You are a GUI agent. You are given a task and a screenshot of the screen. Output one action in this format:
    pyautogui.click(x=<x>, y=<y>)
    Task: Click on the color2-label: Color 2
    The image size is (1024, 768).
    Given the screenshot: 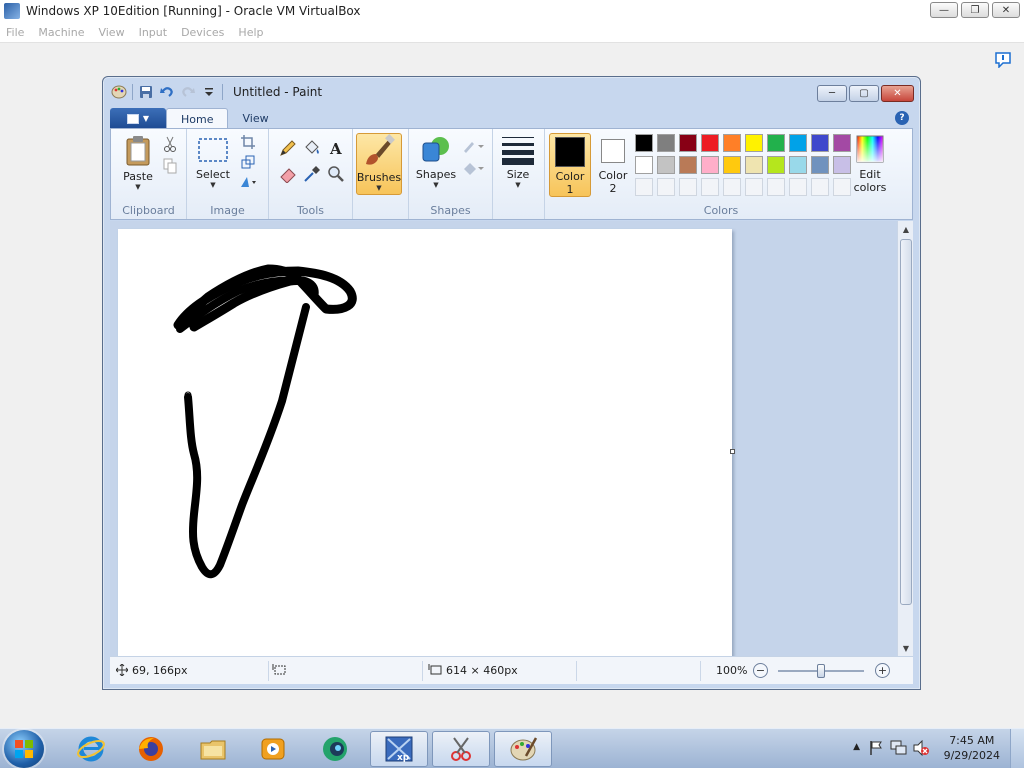 What is the action you would take?
    pyautogui.click(x=613, y=182)
    